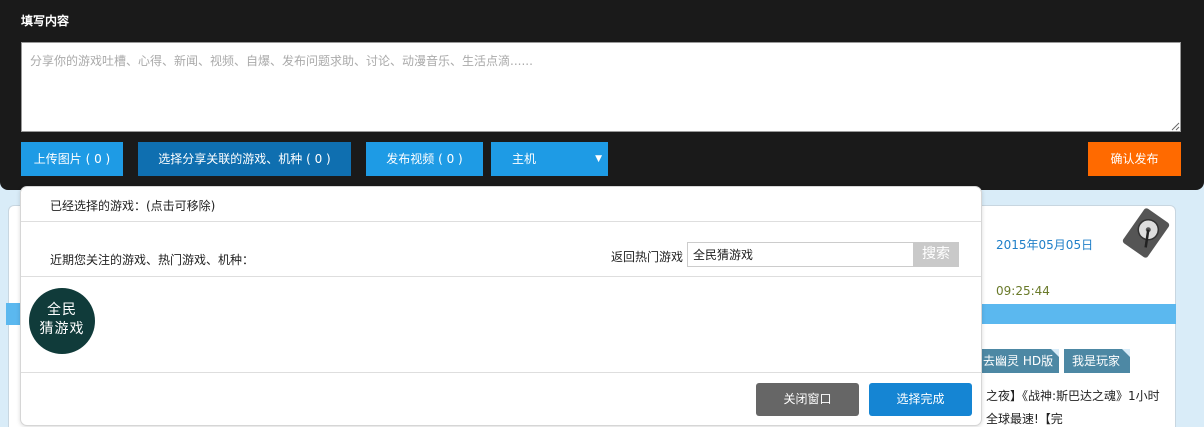  Describe the element at coordinates (807, 399) in the screenshot. I see `close-window-button: 关闭窗口` at that location.